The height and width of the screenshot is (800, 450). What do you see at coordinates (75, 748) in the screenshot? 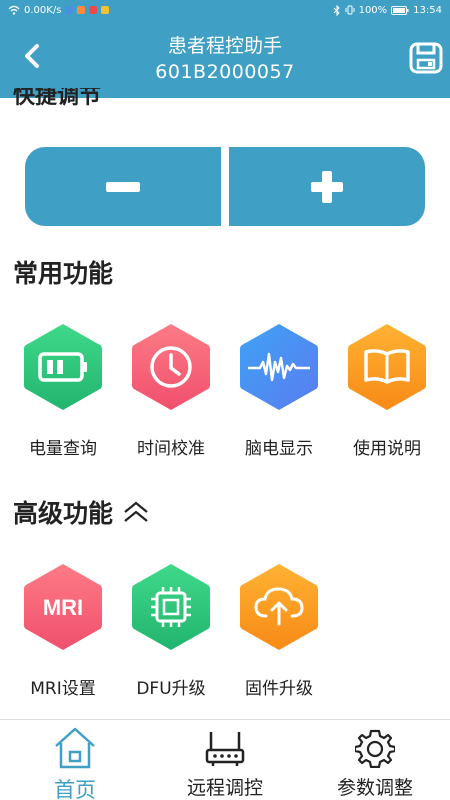
I see `home-icon` at bounding box center [75, 748].